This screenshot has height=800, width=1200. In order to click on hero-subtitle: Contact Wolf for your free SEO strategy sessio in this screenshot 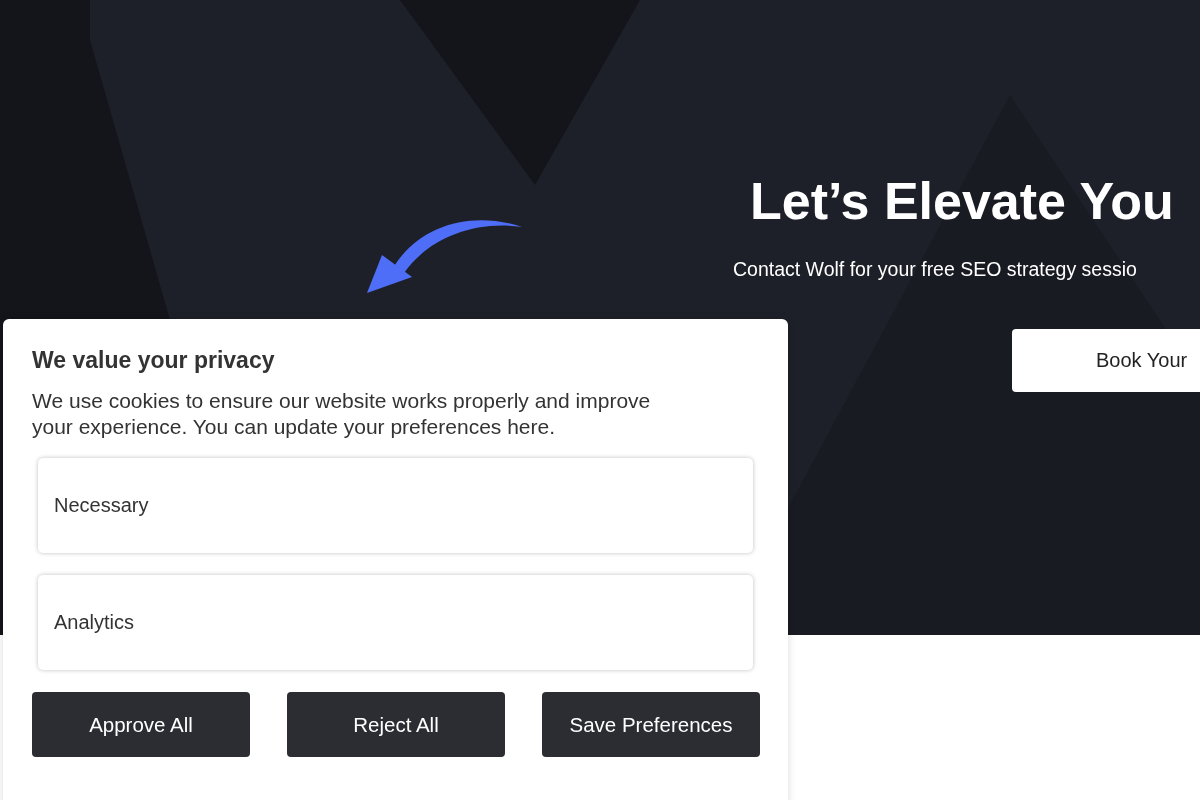, I will do `click(935, 269)`.